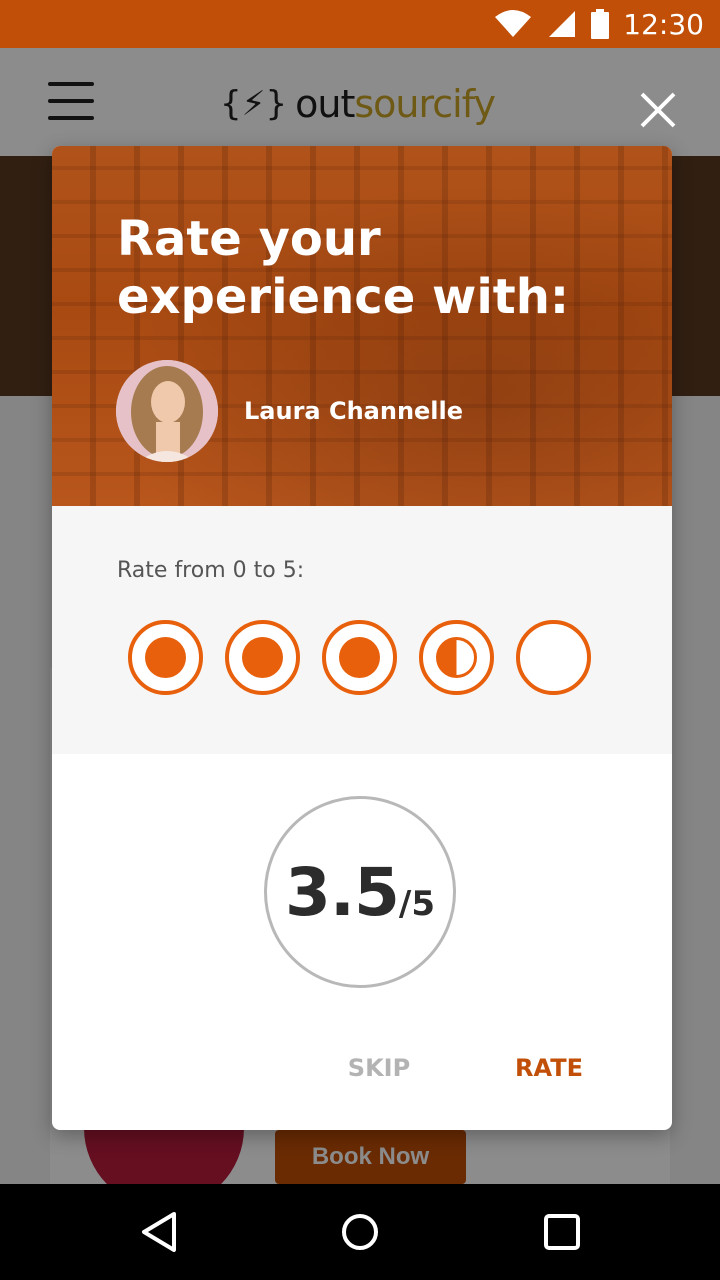 The image size is (720, 1280). What do you see at coordinates (416, 903) in the screenshot?
I see `score-max: /5` at bounding box center [416, 903].